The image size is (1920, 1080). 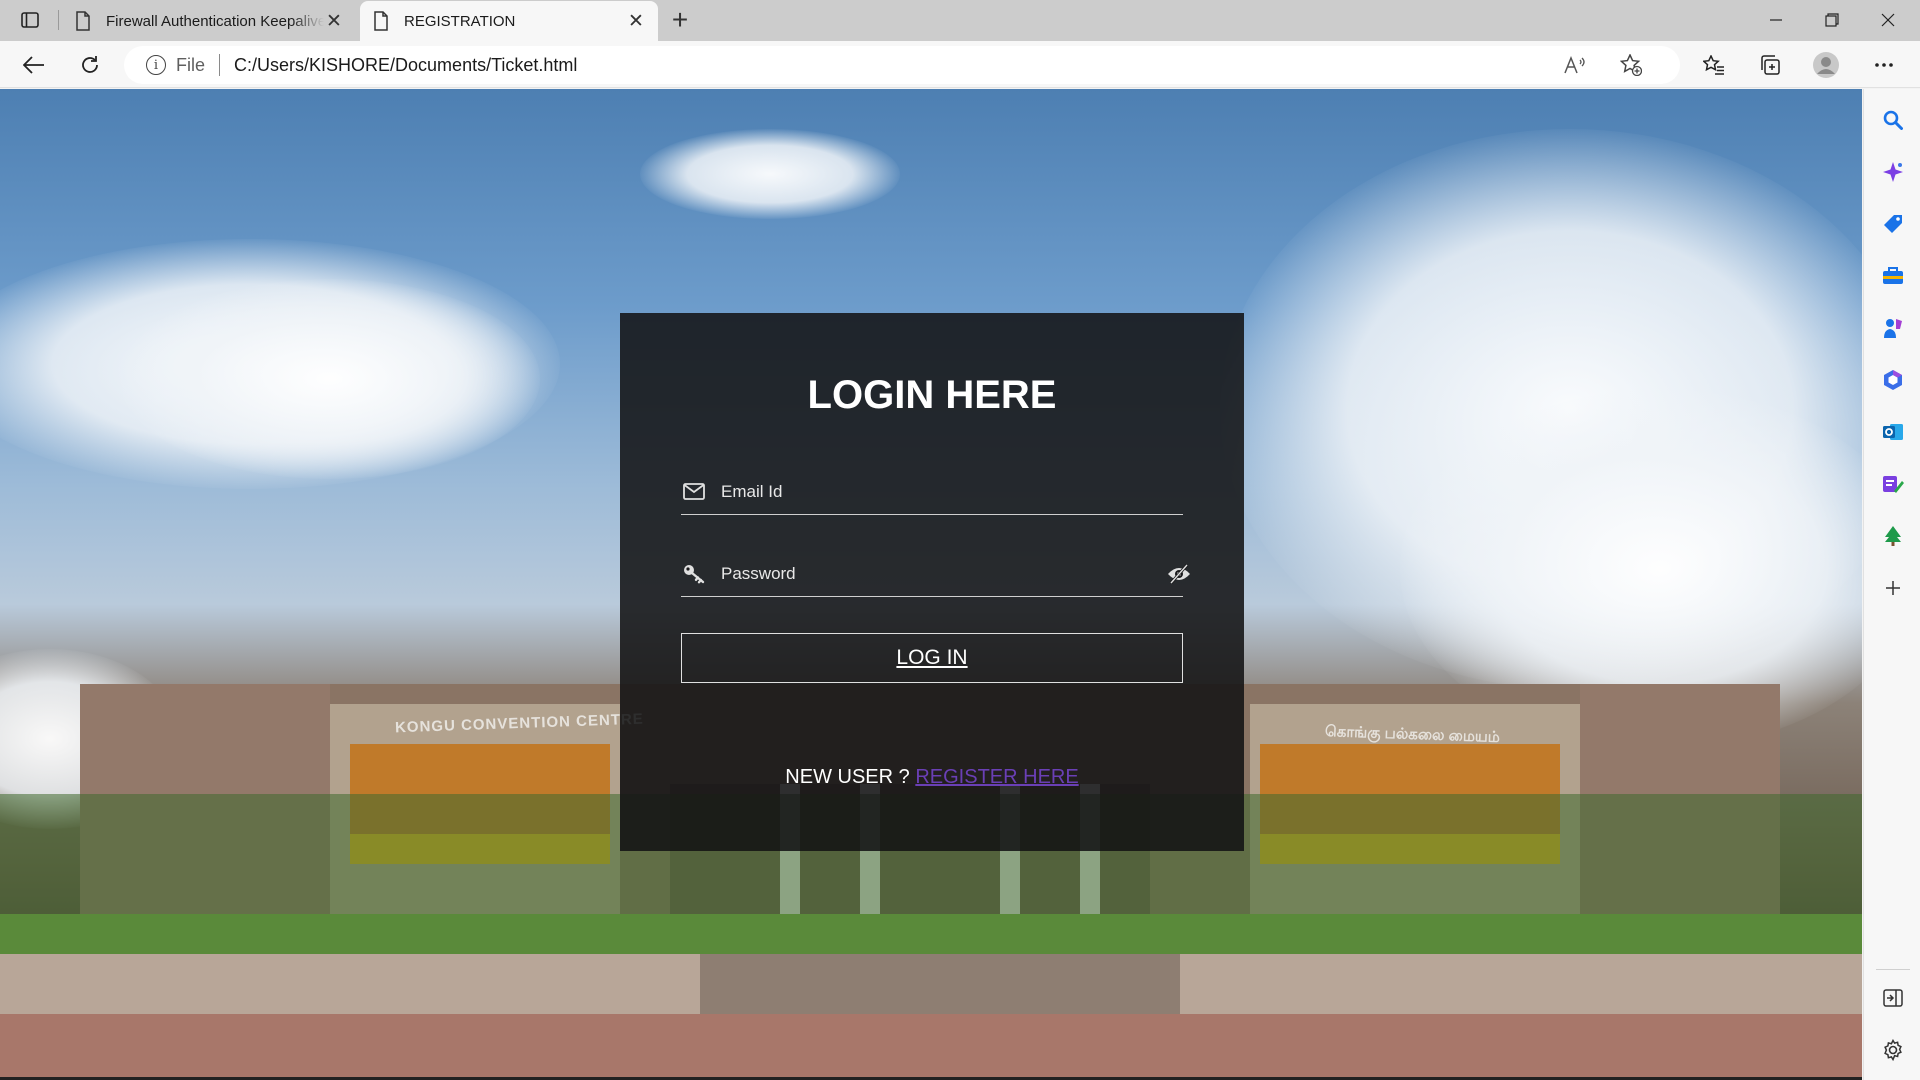 I want to click on sidebar-add-button, so click(x=1893, y=588).